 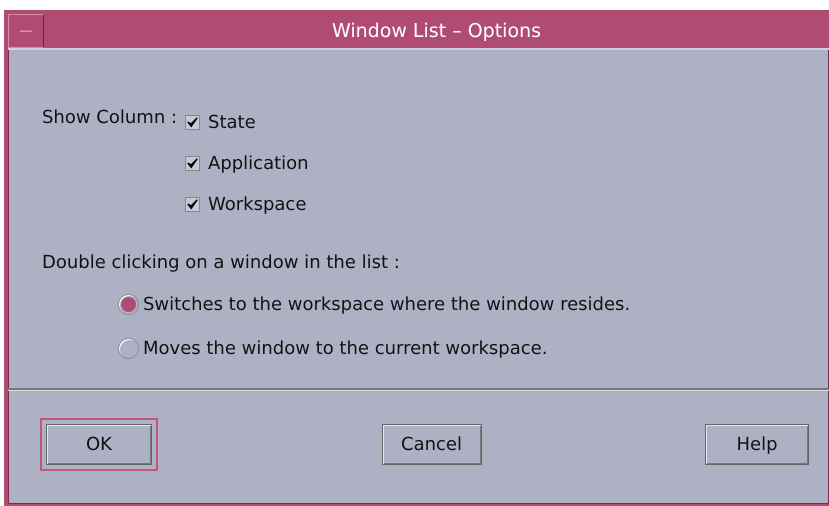 What do you see at coordinates (232, 123) in the screenshot?
I see `checkbox-label: State` at bounding box center [232, 123].